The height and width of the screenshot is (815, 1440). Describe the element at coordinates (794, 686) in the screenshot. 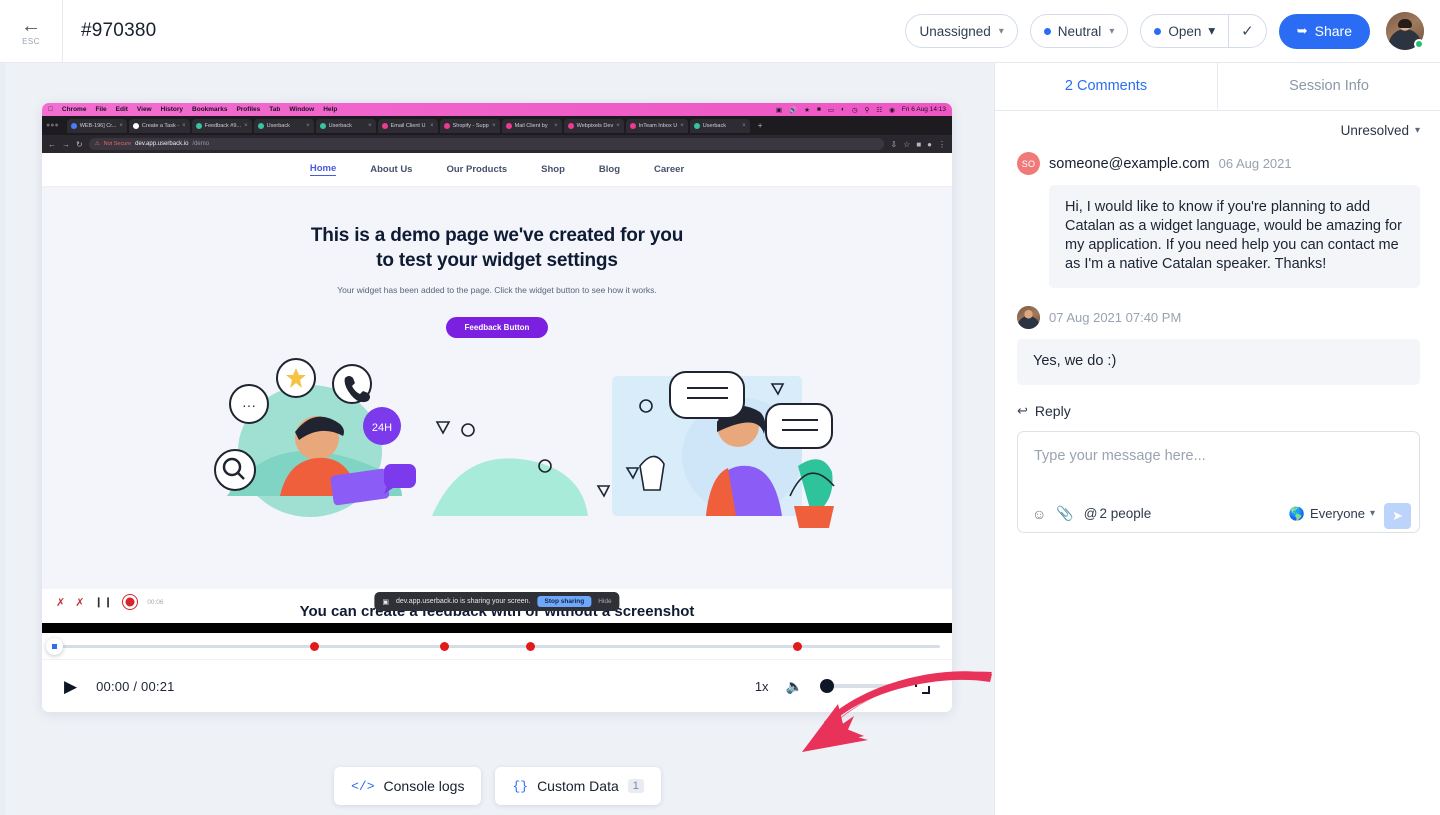

I see `volume-icon: 🔈` at that location.